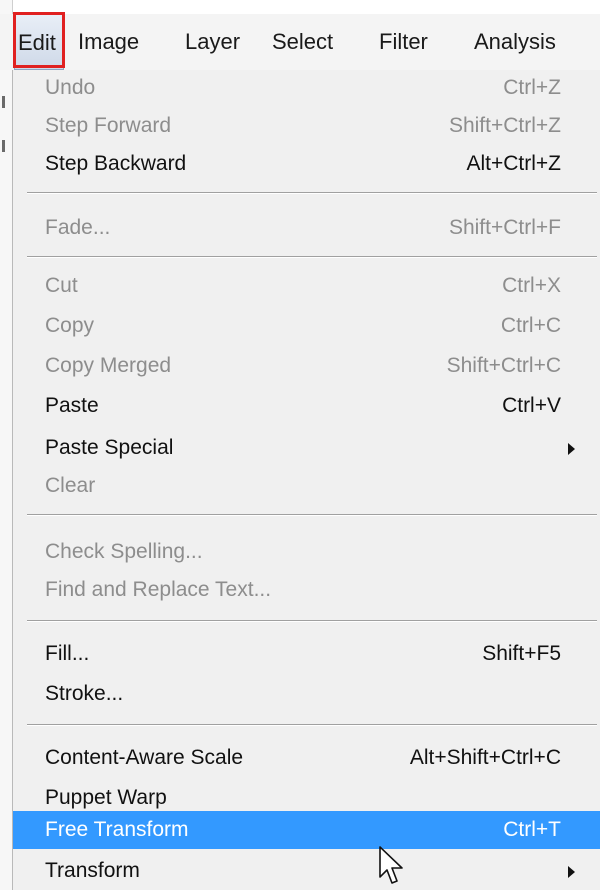 Image resolution: width=600 pixels, height=890 pixels. Describe the element at coordinates (532, 829) in the screenshot. I see `menu-item-shortcut: Ctrl+T` at that location.